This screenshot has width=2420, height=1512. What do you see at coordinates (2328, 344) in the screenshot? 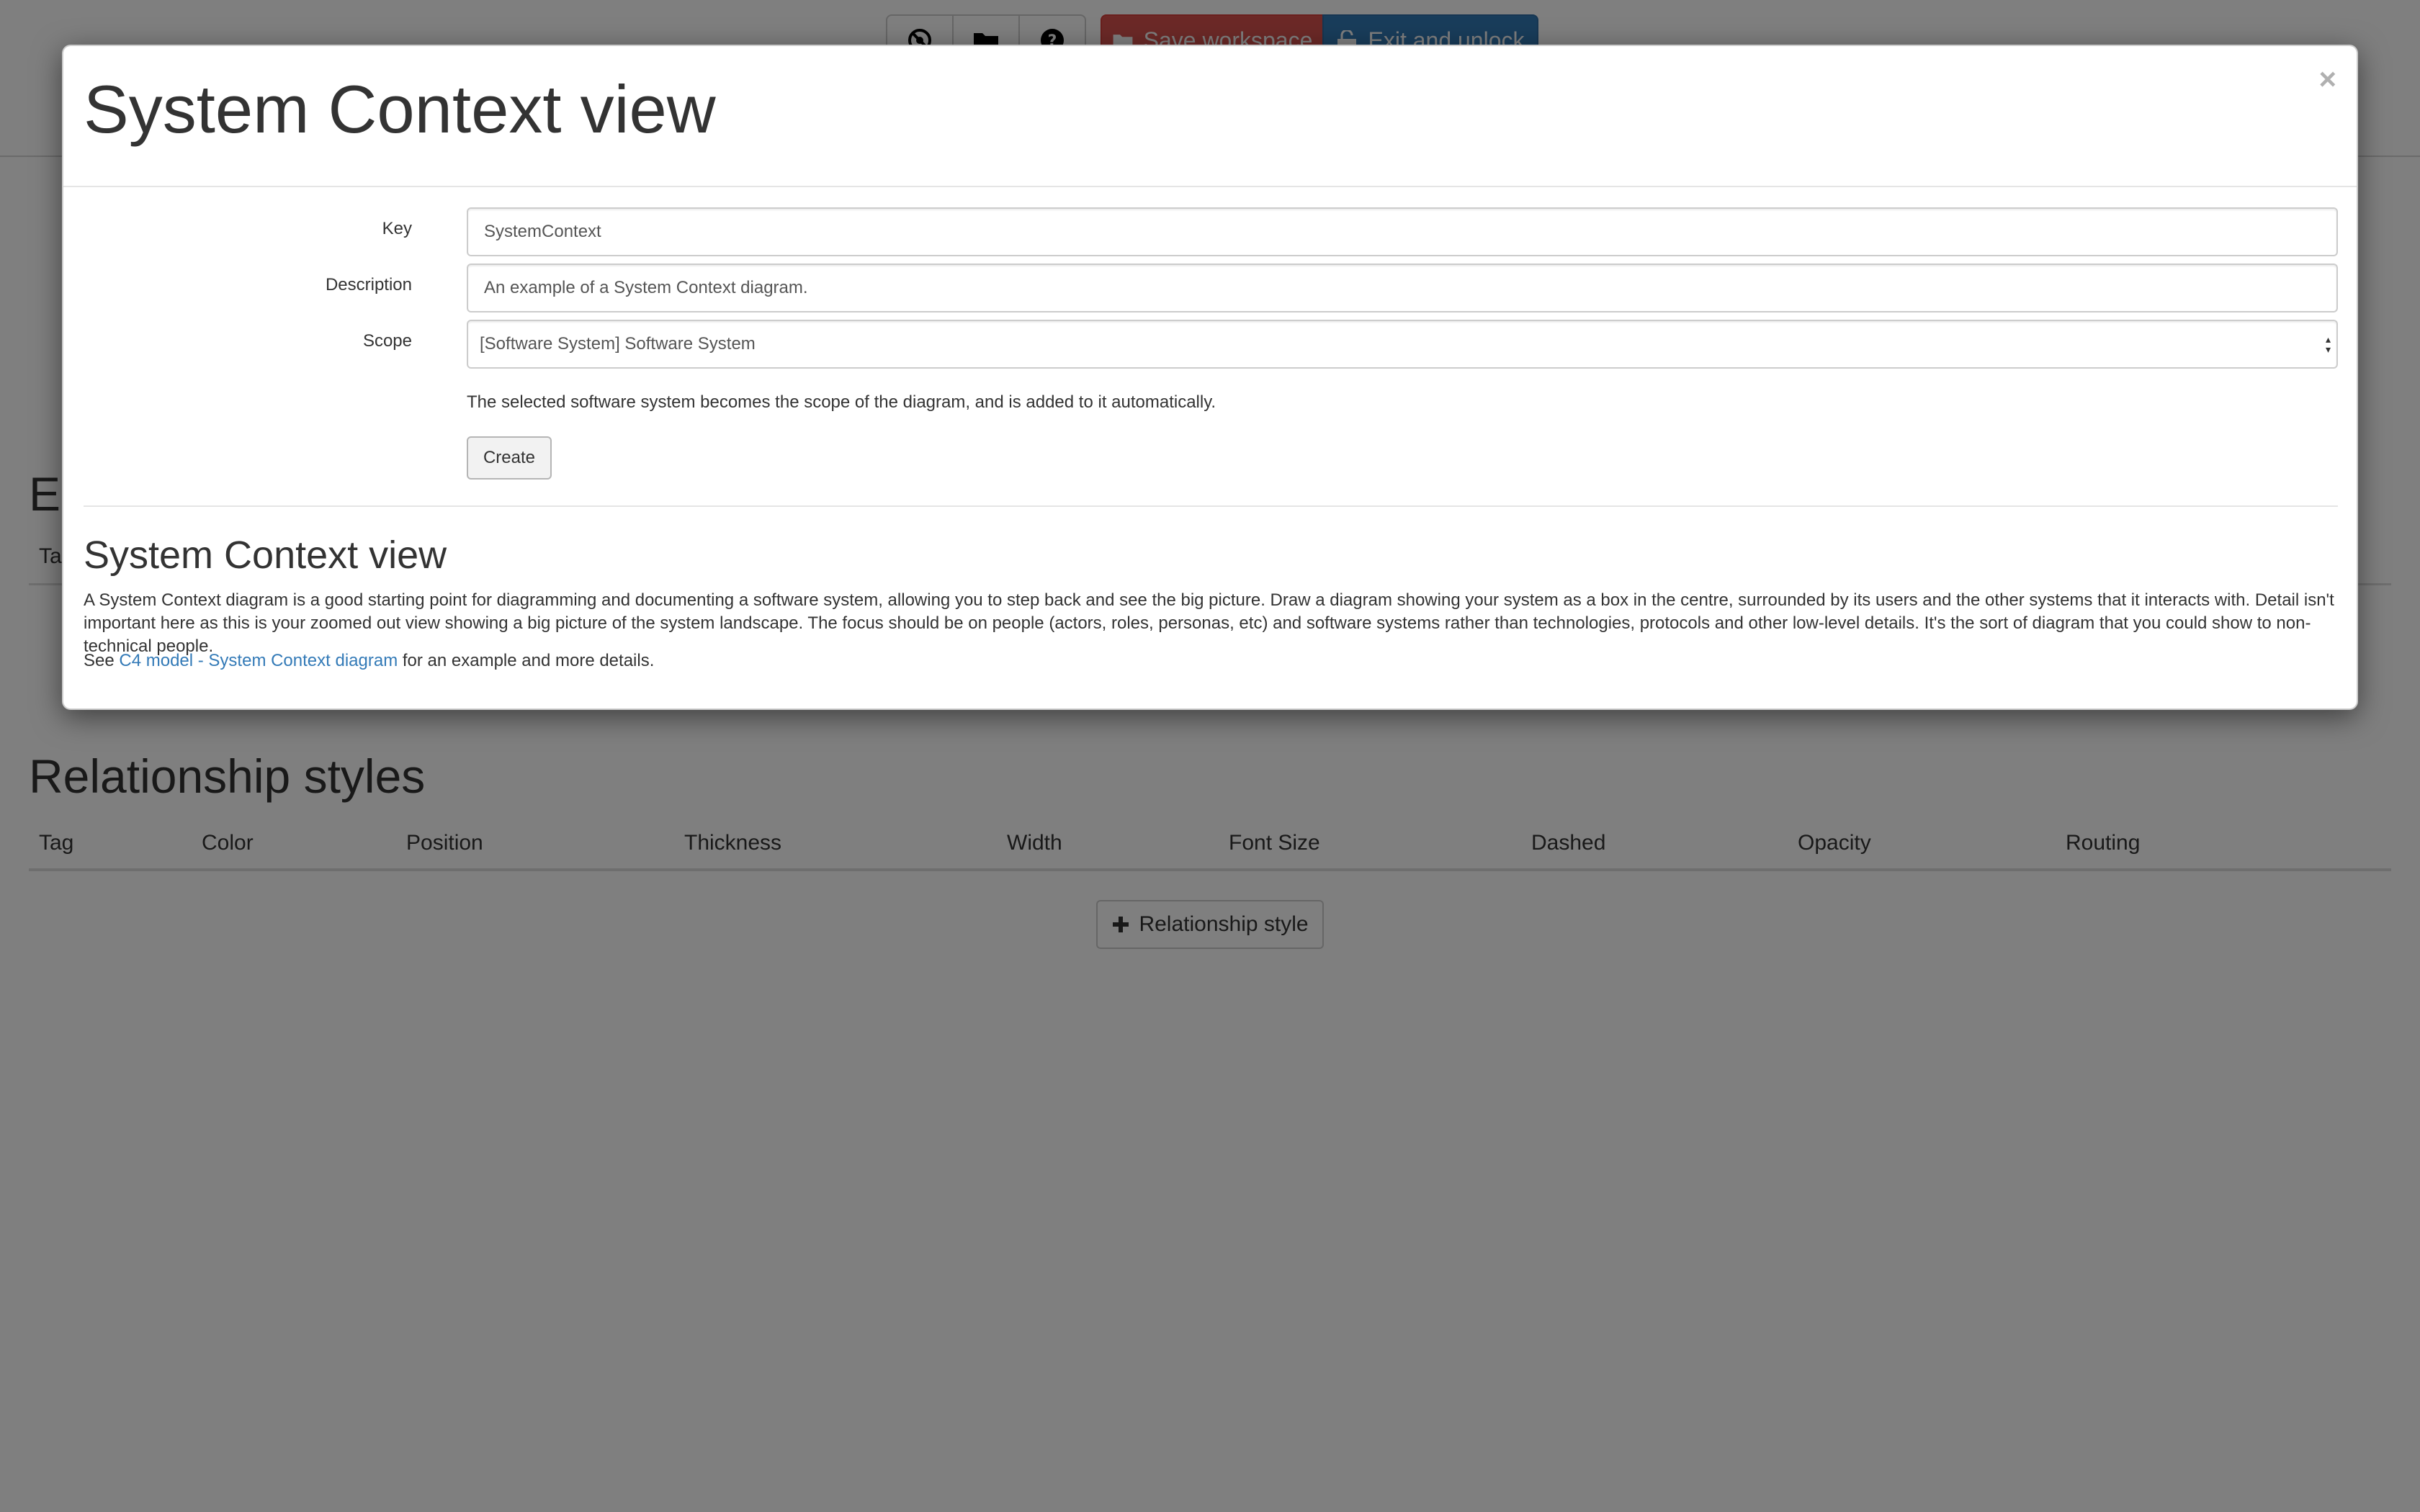
I see `select-arrows-icon: ▴ ▾` at bounding box center [2328, 344].